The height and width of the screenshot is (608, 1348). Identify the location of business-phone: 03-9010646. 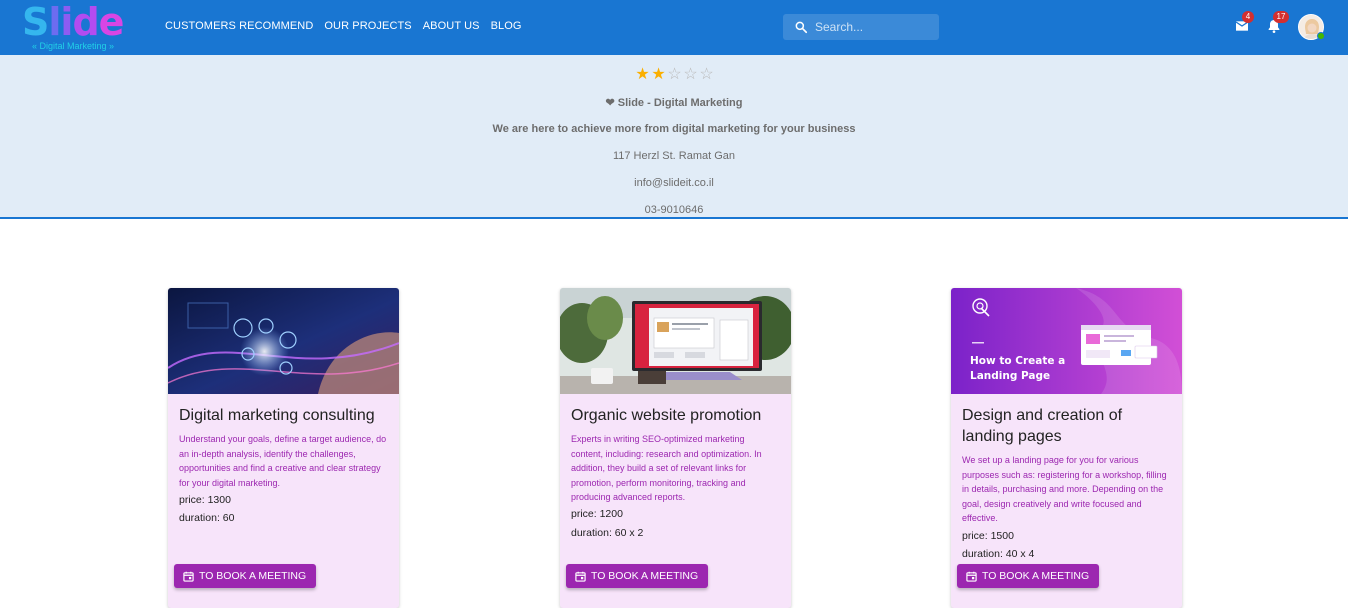
(674, 210).